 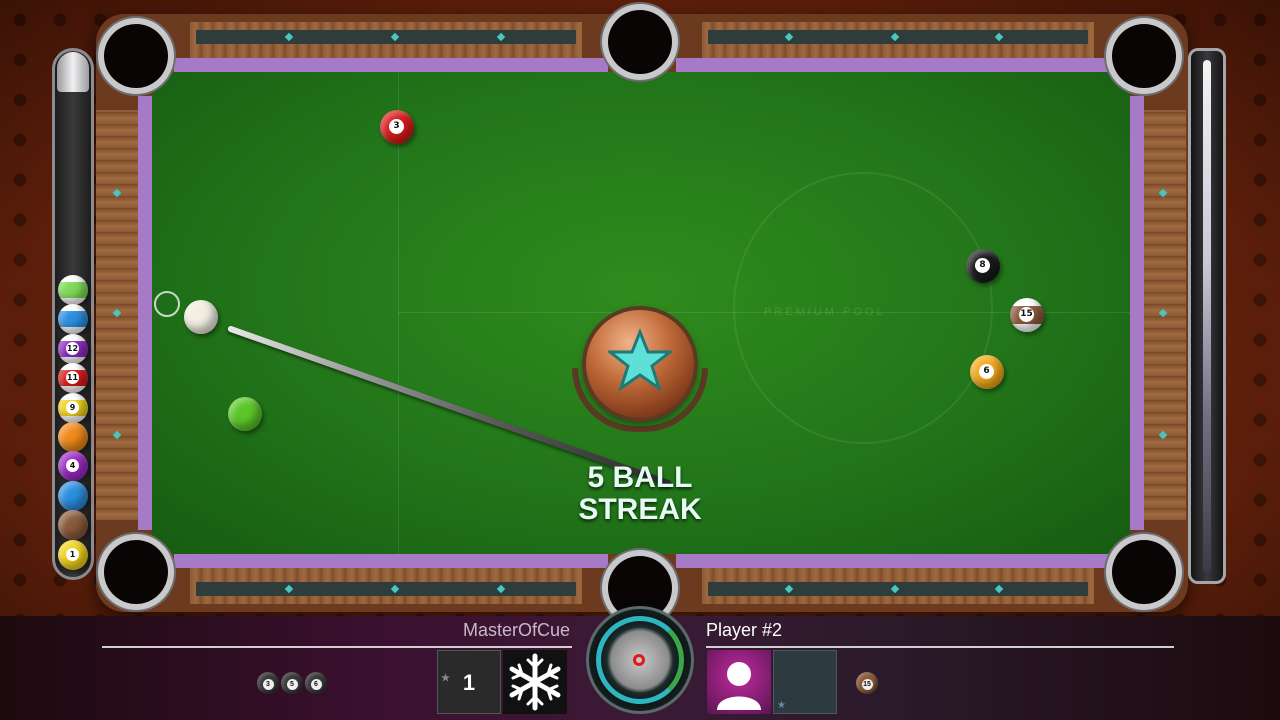 I want to click on player2-score: ★, so click(x=805, y=682).